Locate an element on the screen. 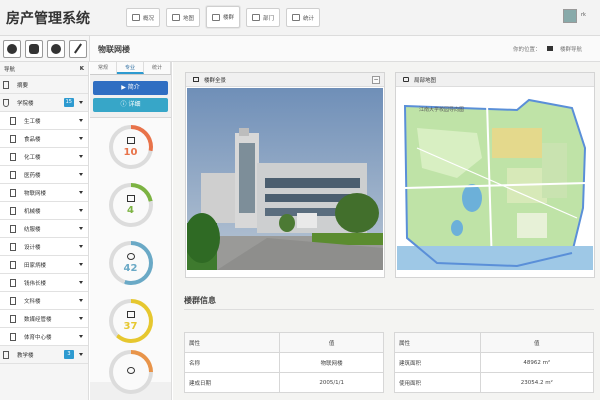  stat-card: 42 is located at coordinates (130, 263).